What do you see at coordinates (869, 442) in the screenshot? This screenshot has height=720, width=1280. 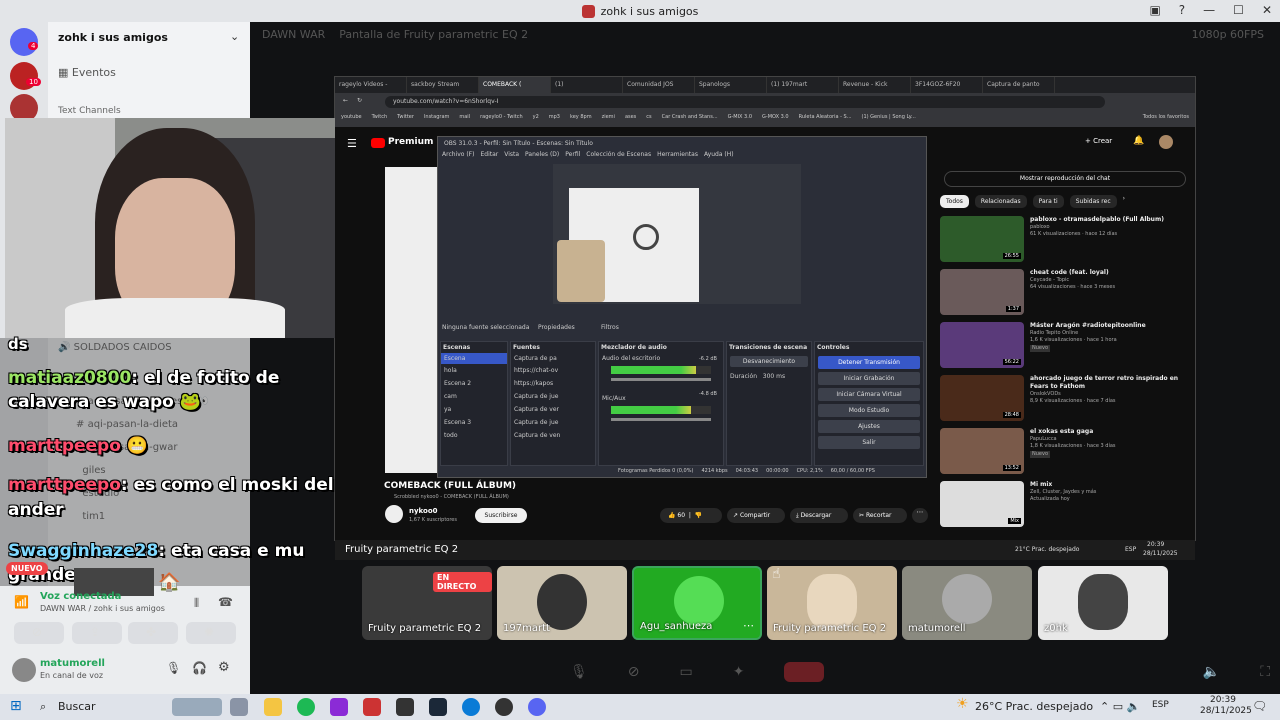 I see `exit-button: Salir` at bounding box center [869, 442].